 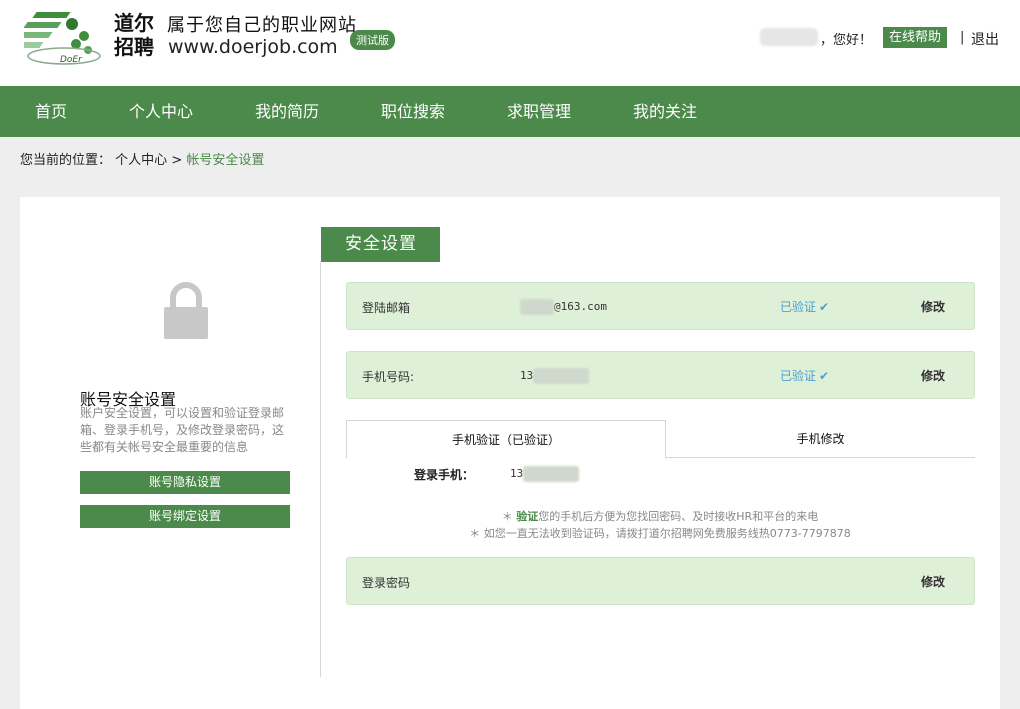 What do you see at coordinates (915, 37) in the screenshot?
I see `online-help-button: 在线帮助` at bounding box center [915, 37].